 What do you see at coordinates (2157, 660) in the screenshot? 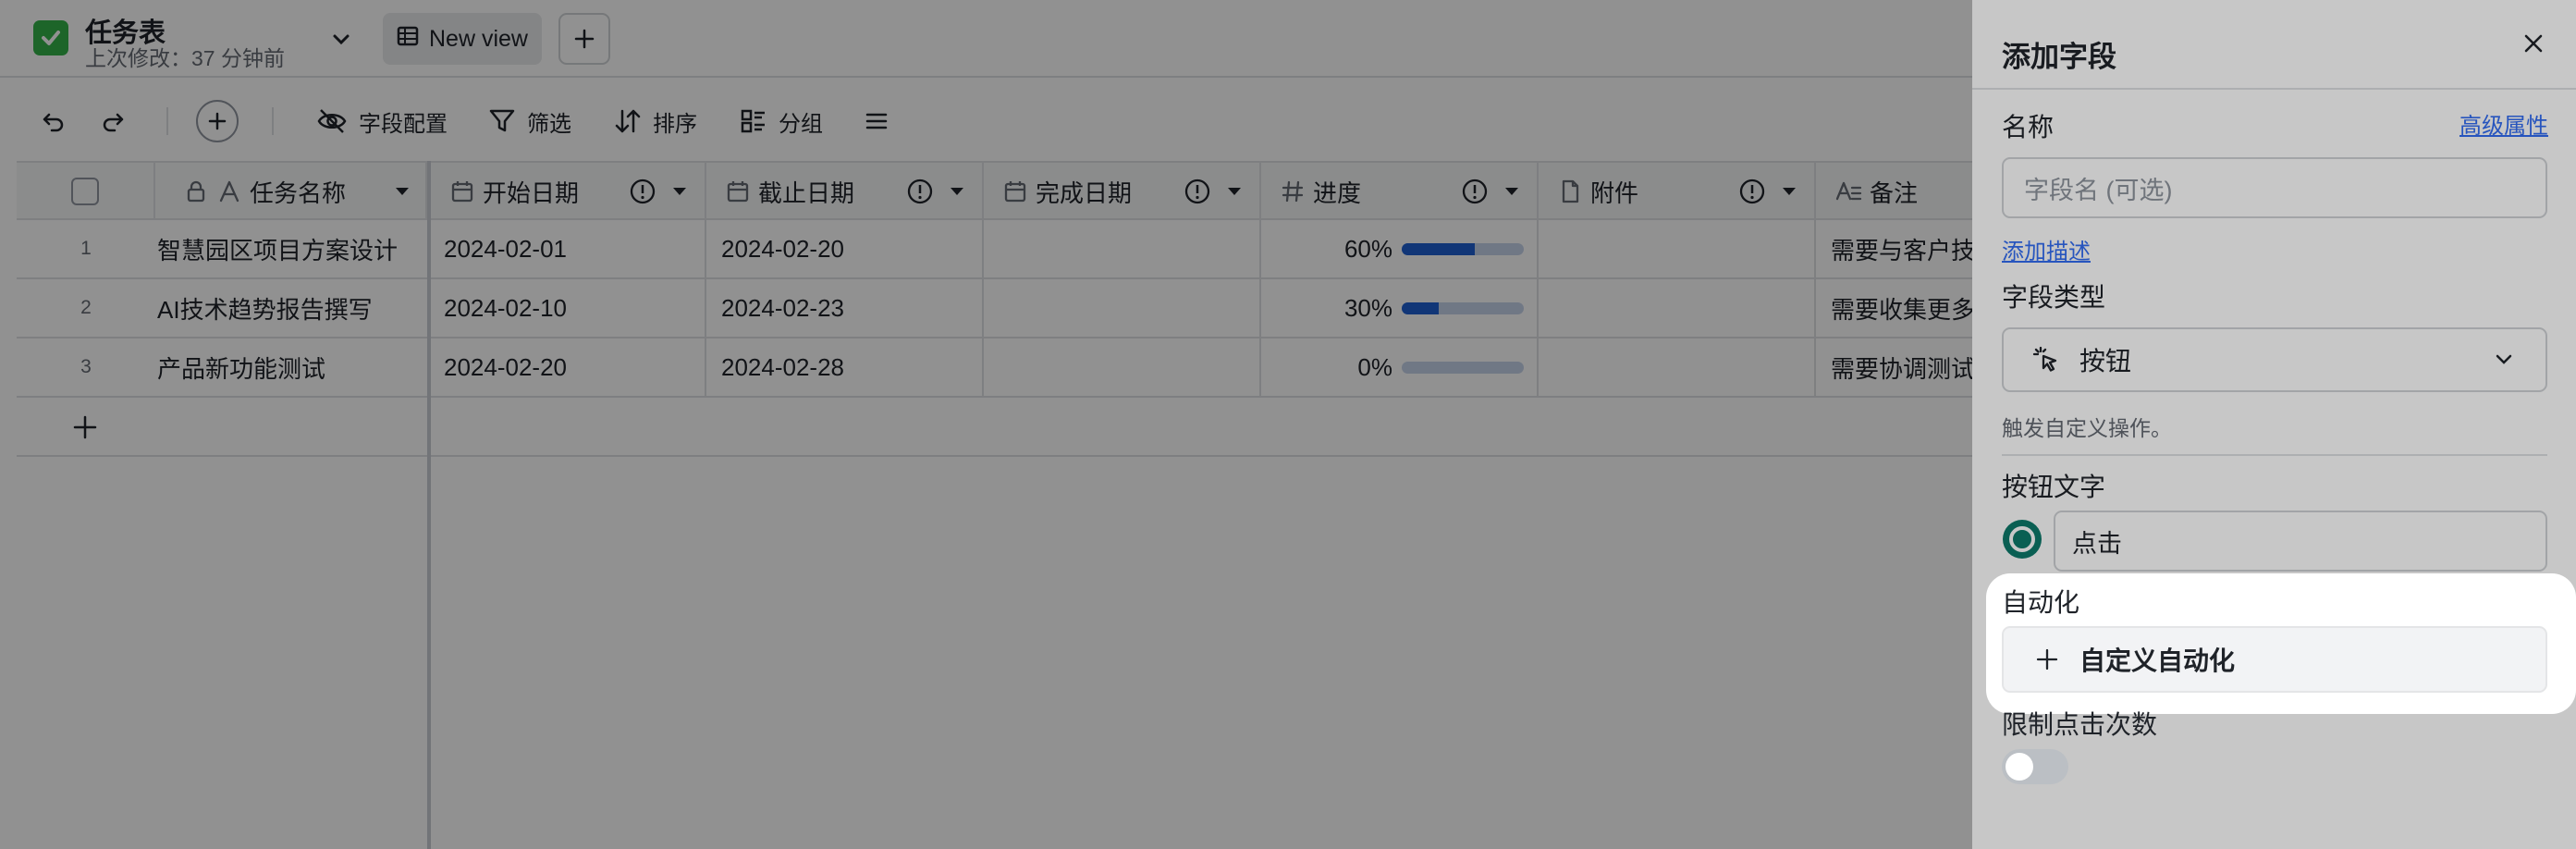
I see `custom-automation-label: 自定义自动化` at bounding box center [2157, 660].